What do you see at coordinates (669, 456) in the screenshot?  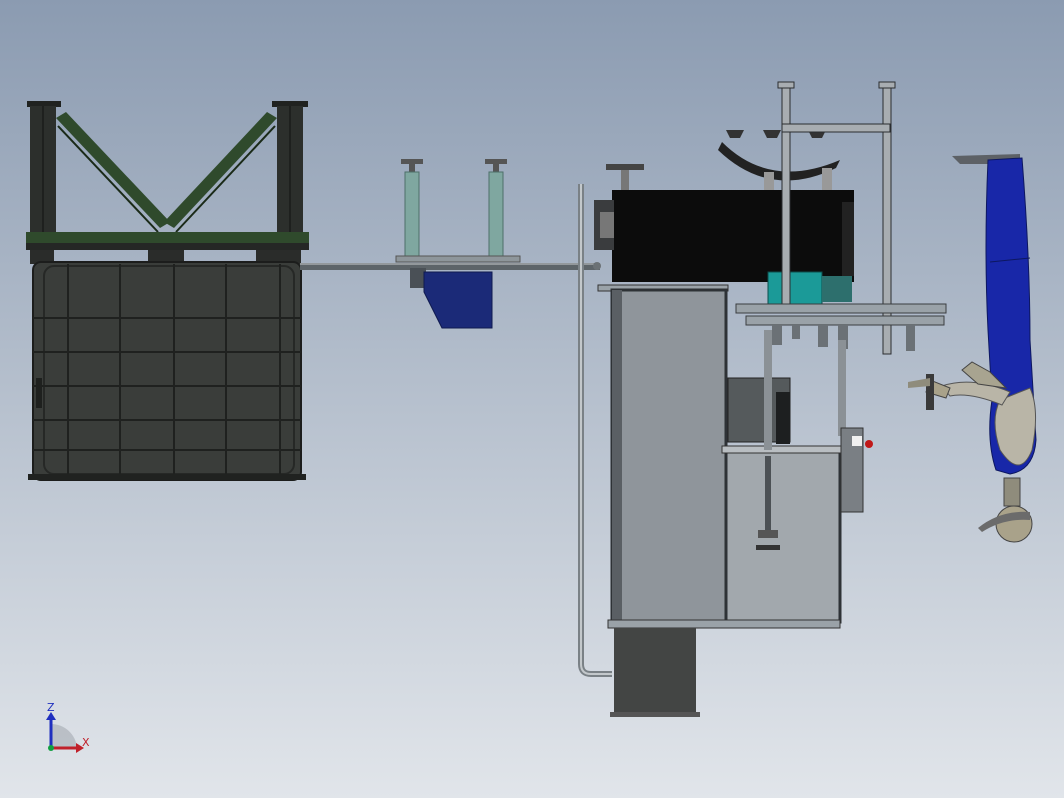 I see `main-cabinet` at bounding box center [669, 456].